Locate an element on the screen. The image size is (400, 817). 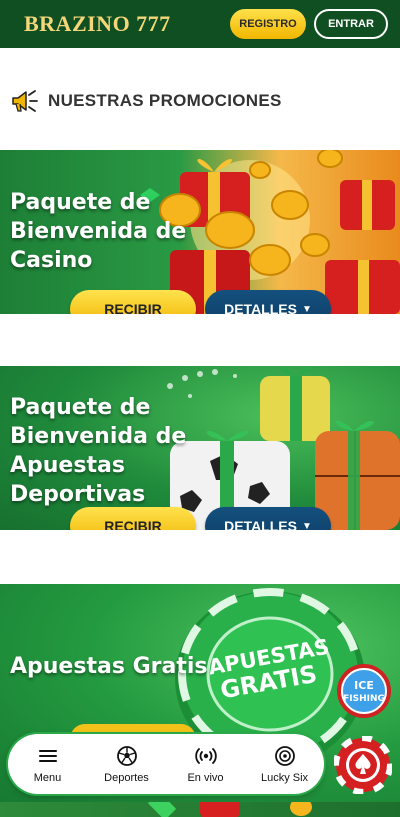
top-header: BRAZINO 777 REGISTRO ENTRAR is located at coordinates (200, 24).